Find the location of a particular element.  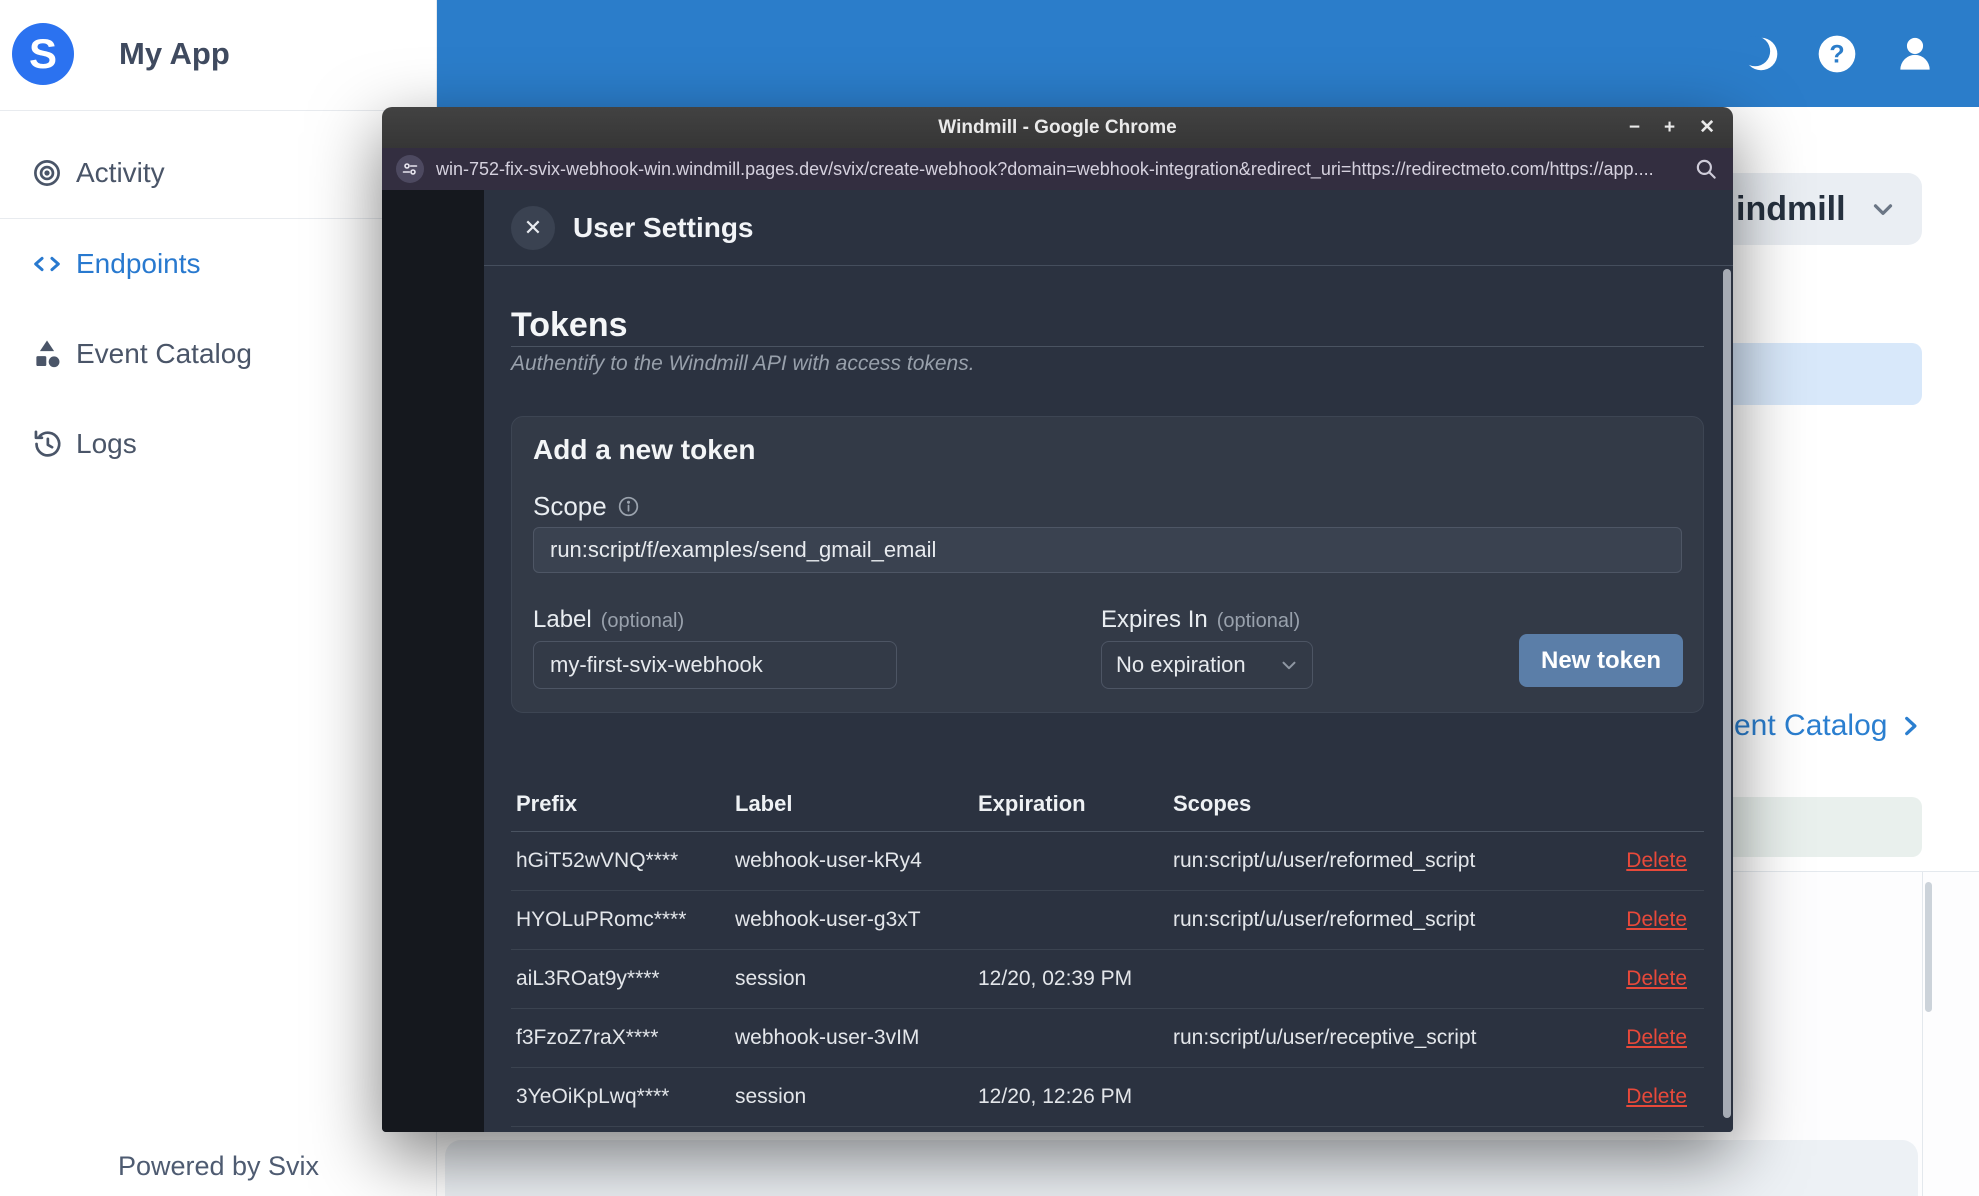

user-icon is located at coordinates (1915, 54).